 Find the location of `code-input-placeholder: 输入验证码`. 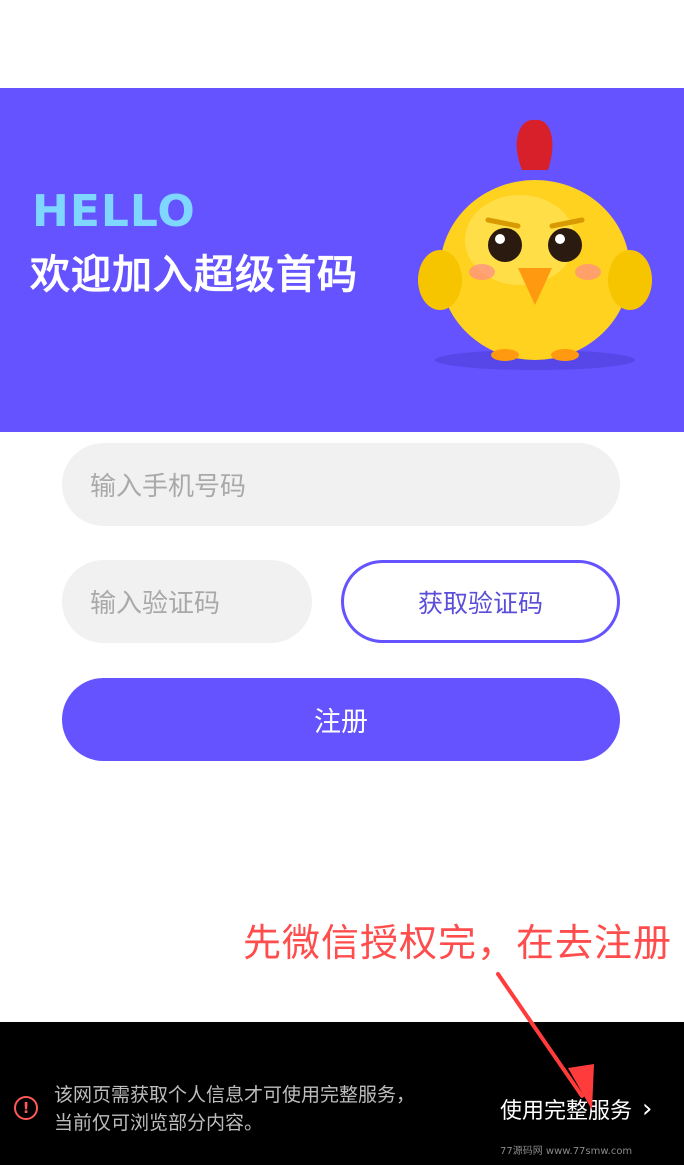

code-input-placeholder: 输入验证码 is located at coordinates (155, 604).